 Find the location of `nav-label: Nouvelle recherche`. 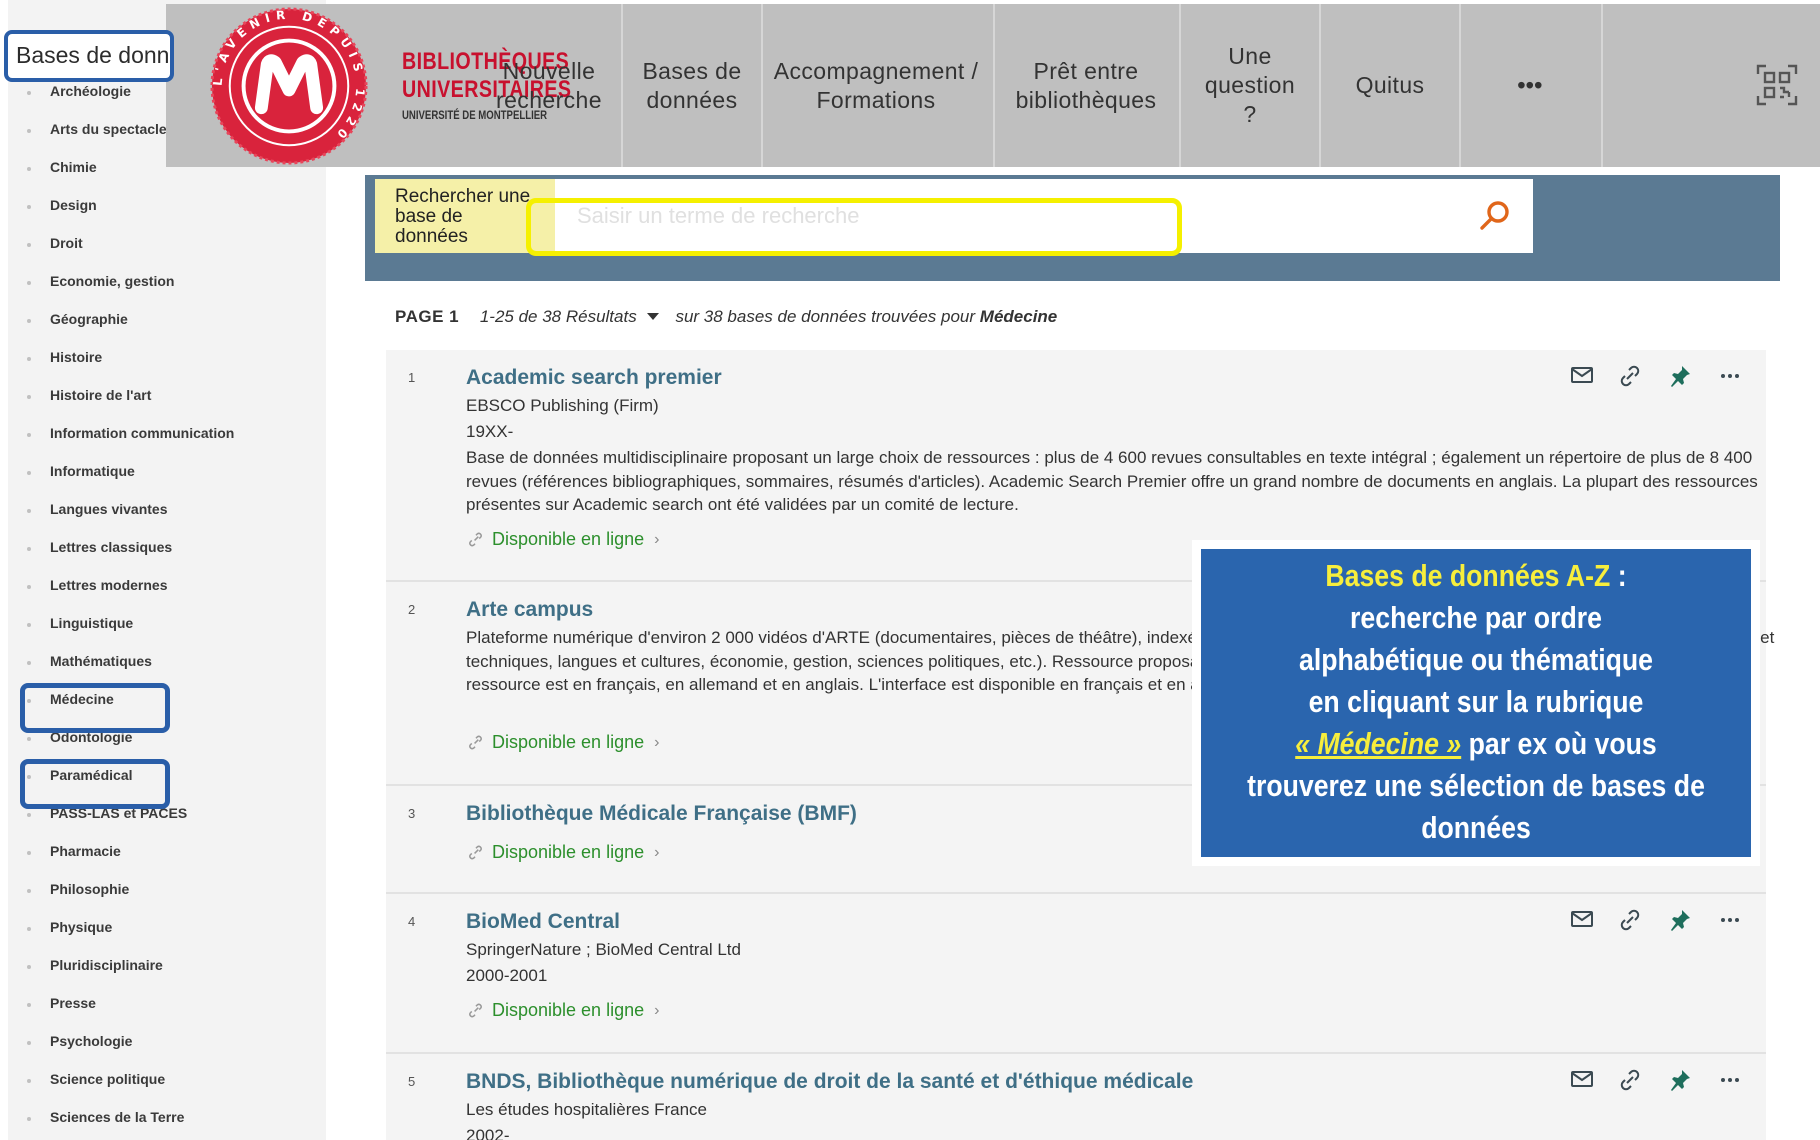

nav-label: Nouvelle recherche is located at coordinates (549, 85).